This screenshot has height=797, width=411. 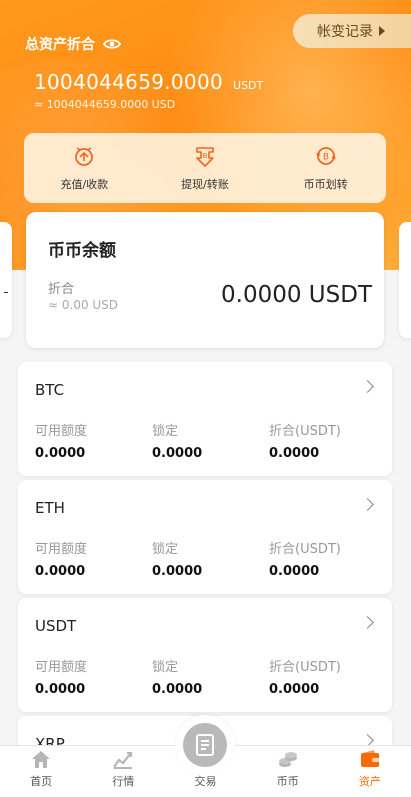 What do you see at coordinates (288, 771) in the screenshot?
I see `tab-spot: 币币` at bounding box center [288, 771].